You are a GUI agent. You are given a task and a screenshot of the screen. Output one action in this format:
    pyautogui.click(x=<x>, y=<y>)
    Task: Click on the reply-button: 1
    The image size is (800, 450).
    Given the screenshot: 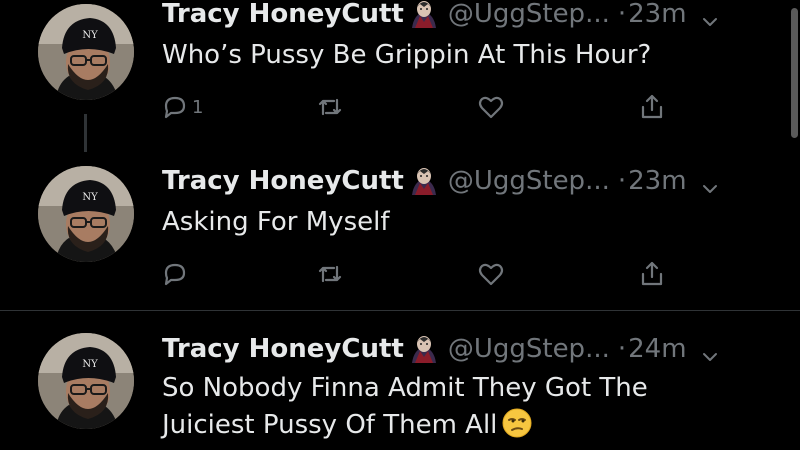 What is the action you would take?
    pyautogui.click(x=181, y=107)
    